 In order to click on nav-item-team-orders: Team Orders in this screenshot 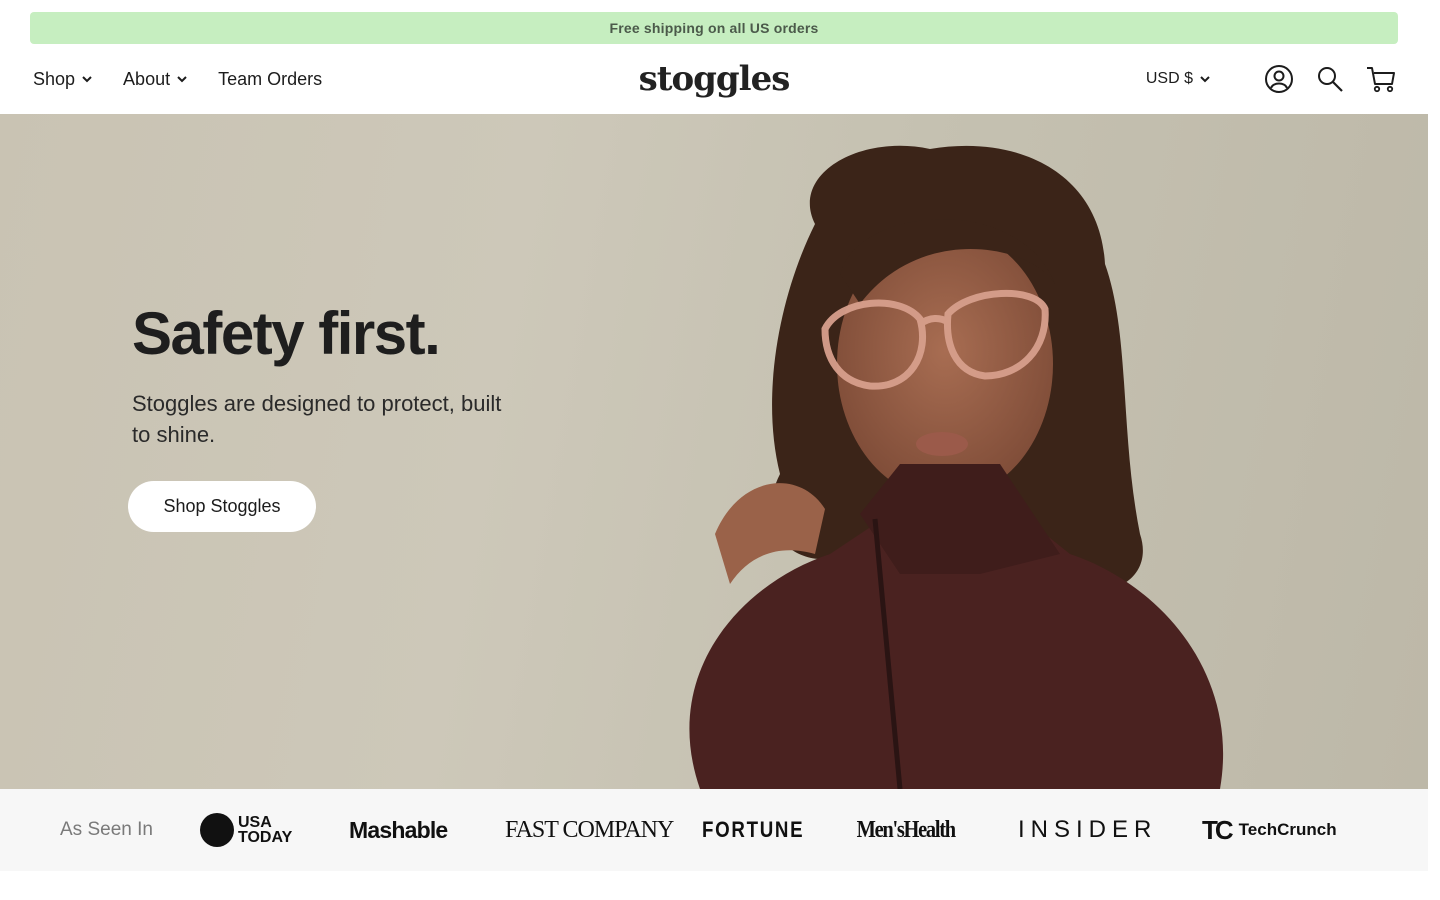, I will do `click(270, 79)`.